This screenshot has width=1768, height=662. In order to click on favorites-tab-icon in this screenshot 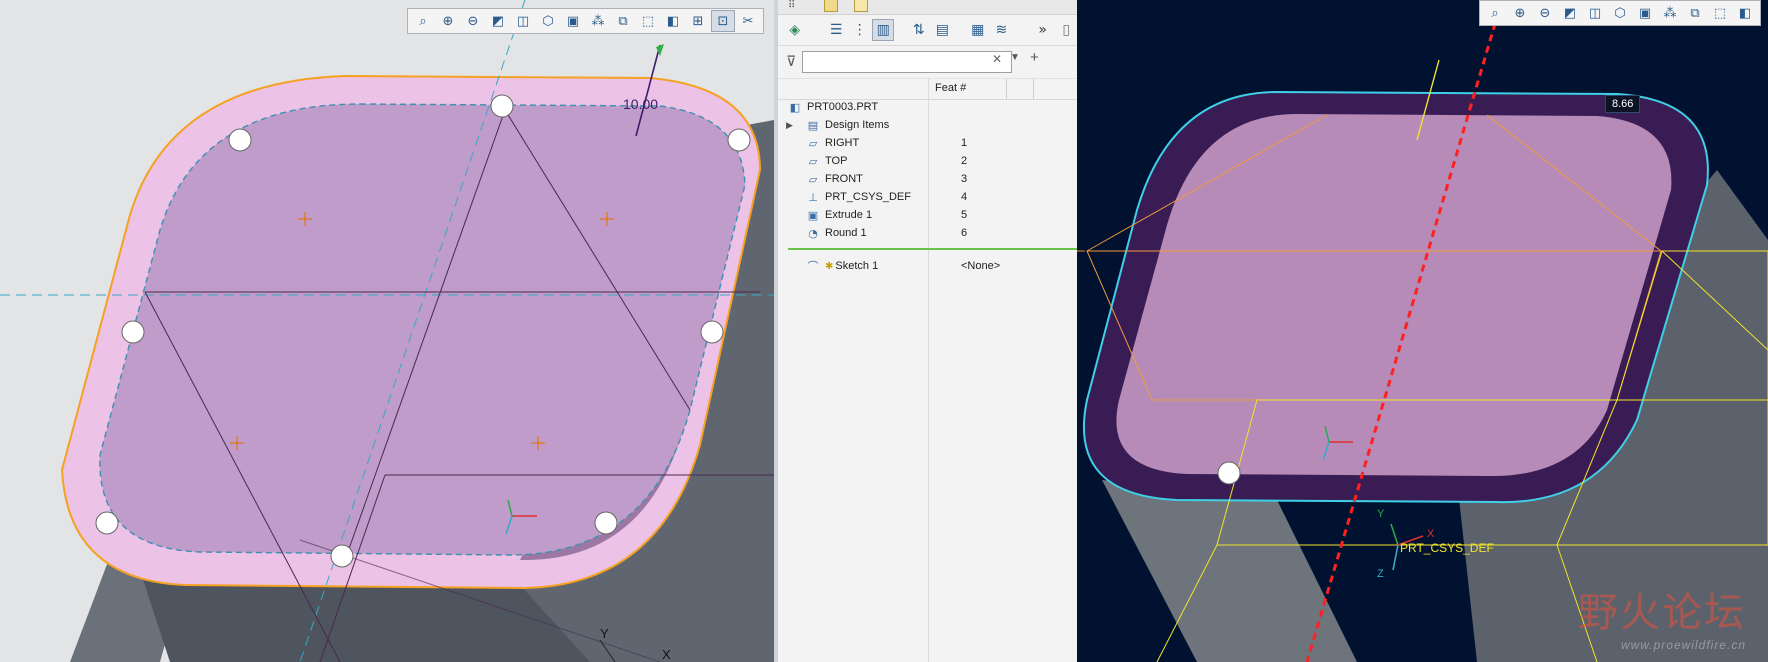, I will do `click(861, 6)`.